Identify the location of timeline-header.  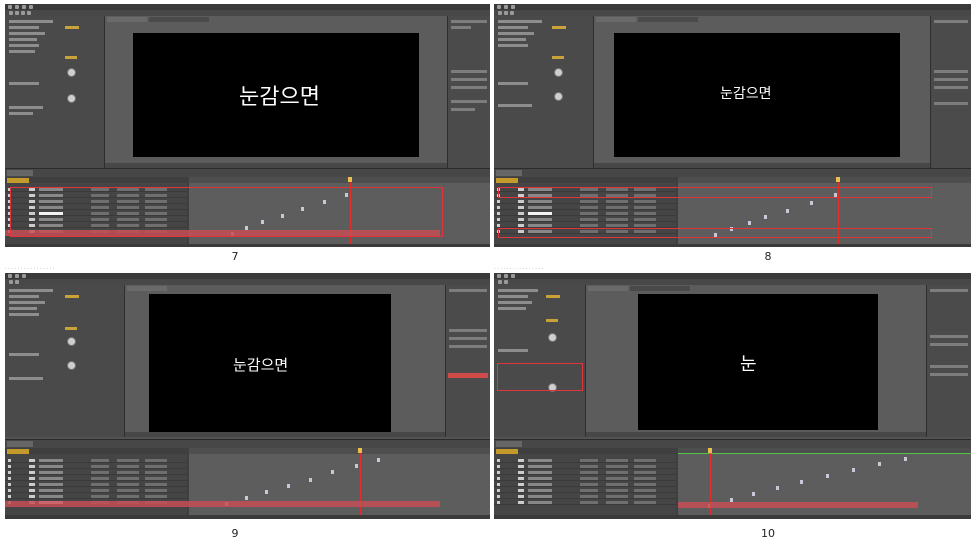
(247, 173).